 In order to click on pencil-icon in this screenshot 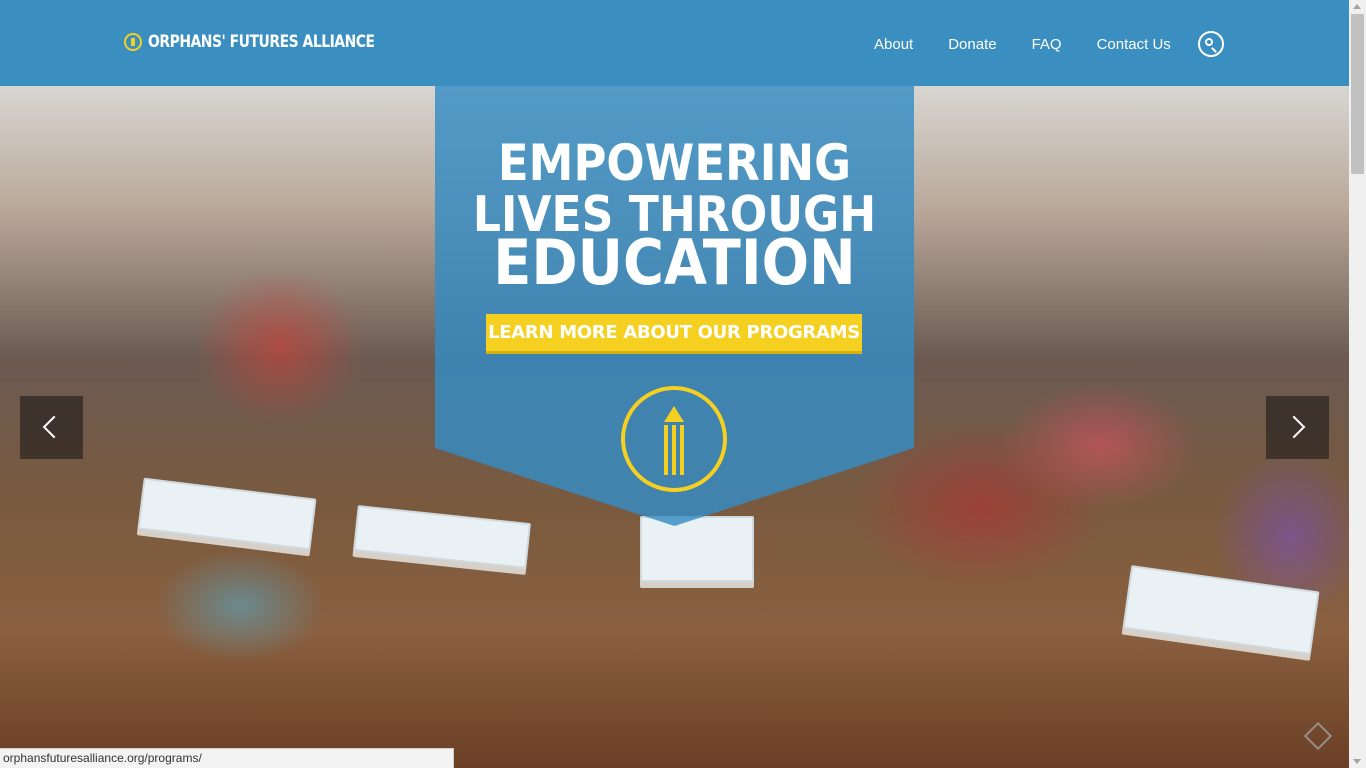, I will do `click(674, 439)`.